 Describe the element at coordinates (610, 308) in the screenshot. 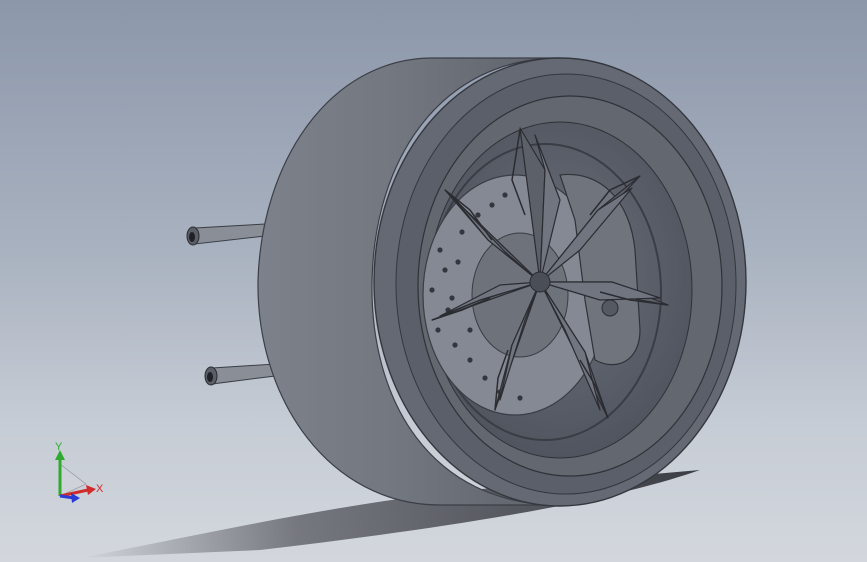

I see `caliper-bolt` at that location.